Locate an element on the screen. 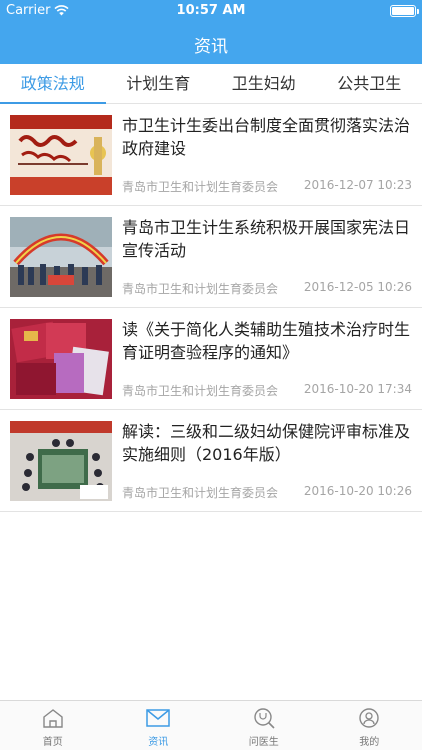 The height and width of the screenshot is (750, 422). tabbar-home-label: 首页 is located at coordinates (52, 742).